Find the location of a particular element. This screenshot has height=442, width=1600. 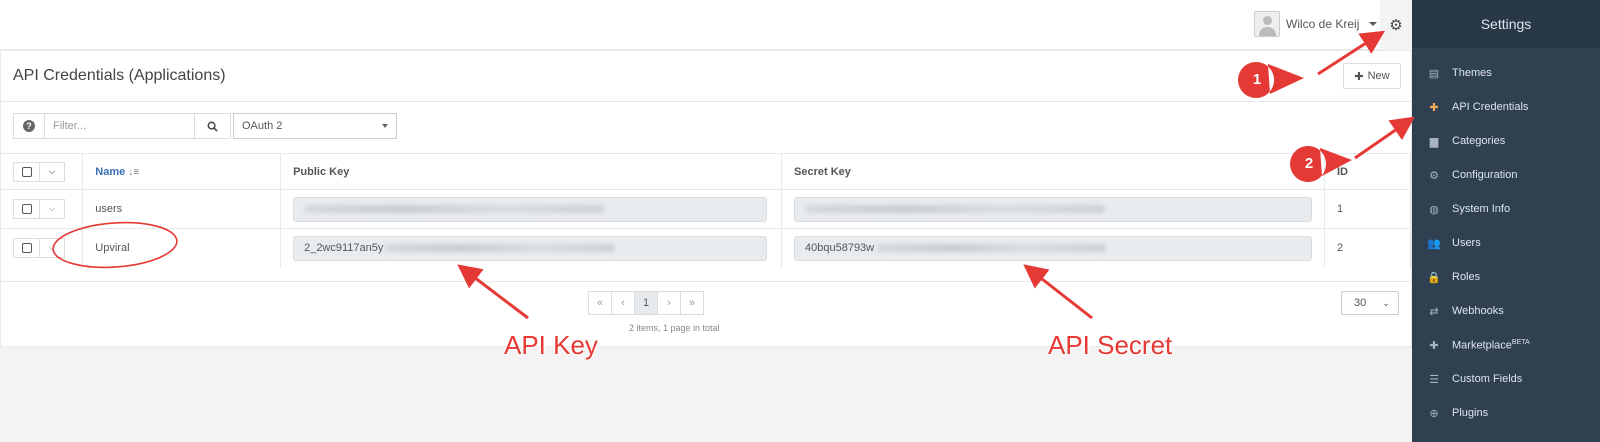

themes-icon: ▤ is located at coordinates (1434, 73).